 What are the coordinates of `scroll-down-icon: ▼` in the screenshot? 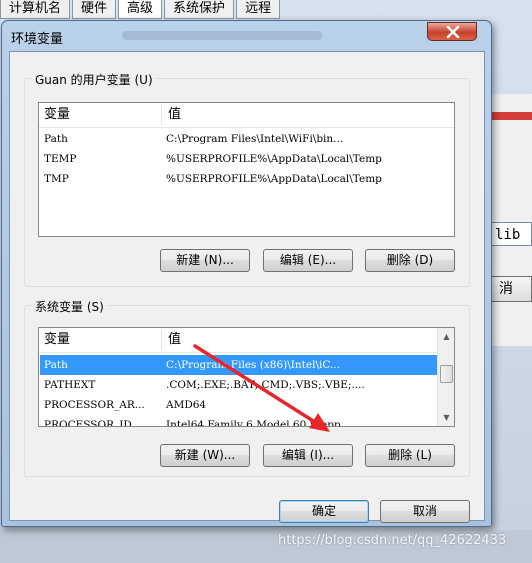 It's located at (446, 417).